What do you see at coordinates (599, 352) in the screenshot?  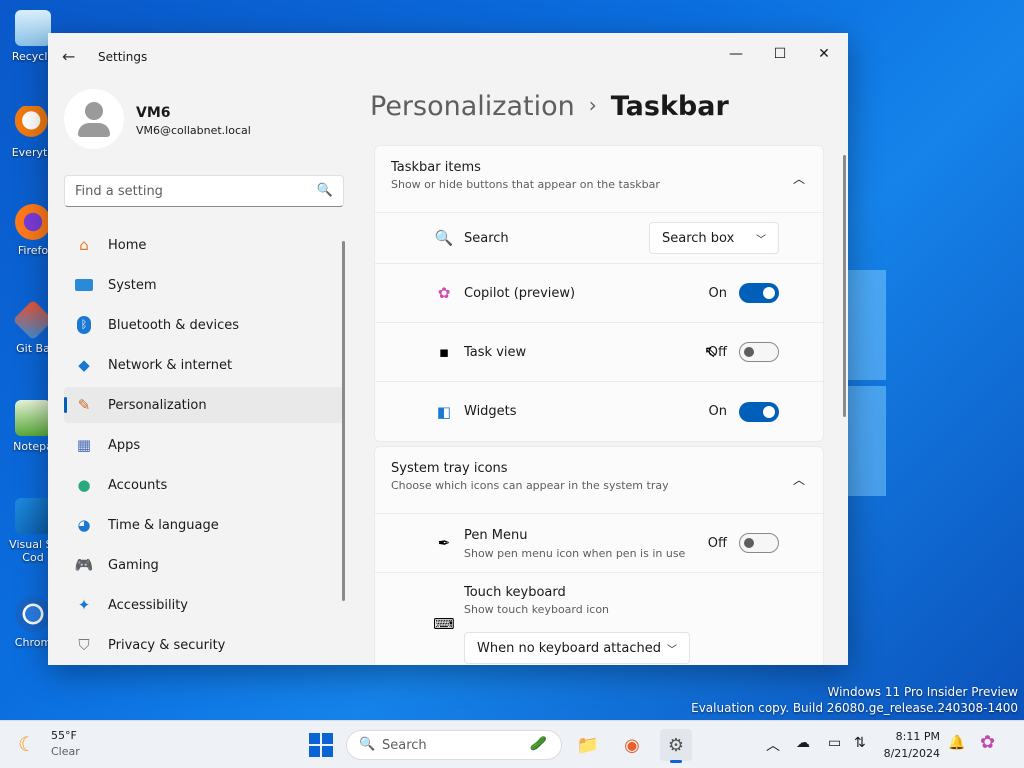 I see `task-view-row: ▪ Task view Off` at bounding box center [599, 352].